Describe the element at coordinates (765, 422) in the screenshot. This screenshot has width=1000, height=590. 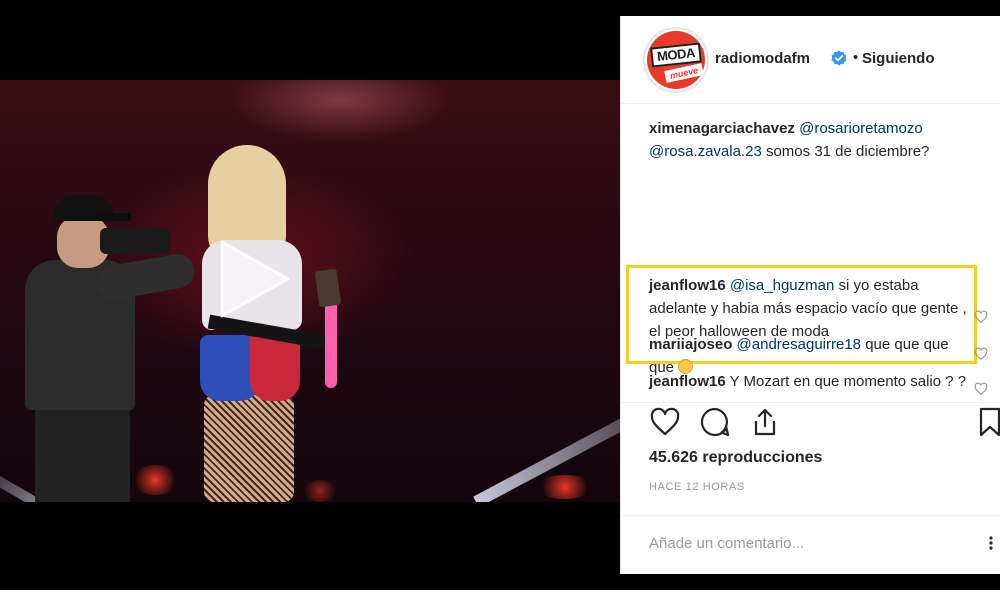
I see `share-icon` at that location.